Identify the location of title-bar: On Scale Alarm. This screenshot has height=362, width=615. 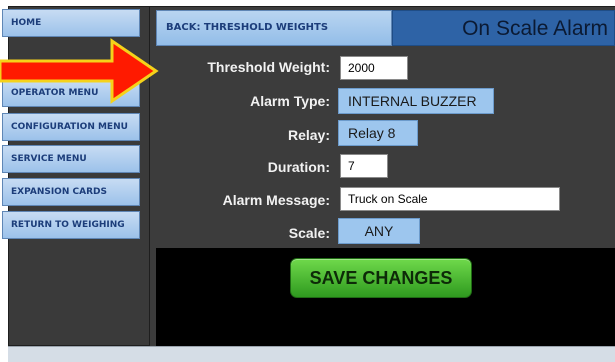
(503, 28).